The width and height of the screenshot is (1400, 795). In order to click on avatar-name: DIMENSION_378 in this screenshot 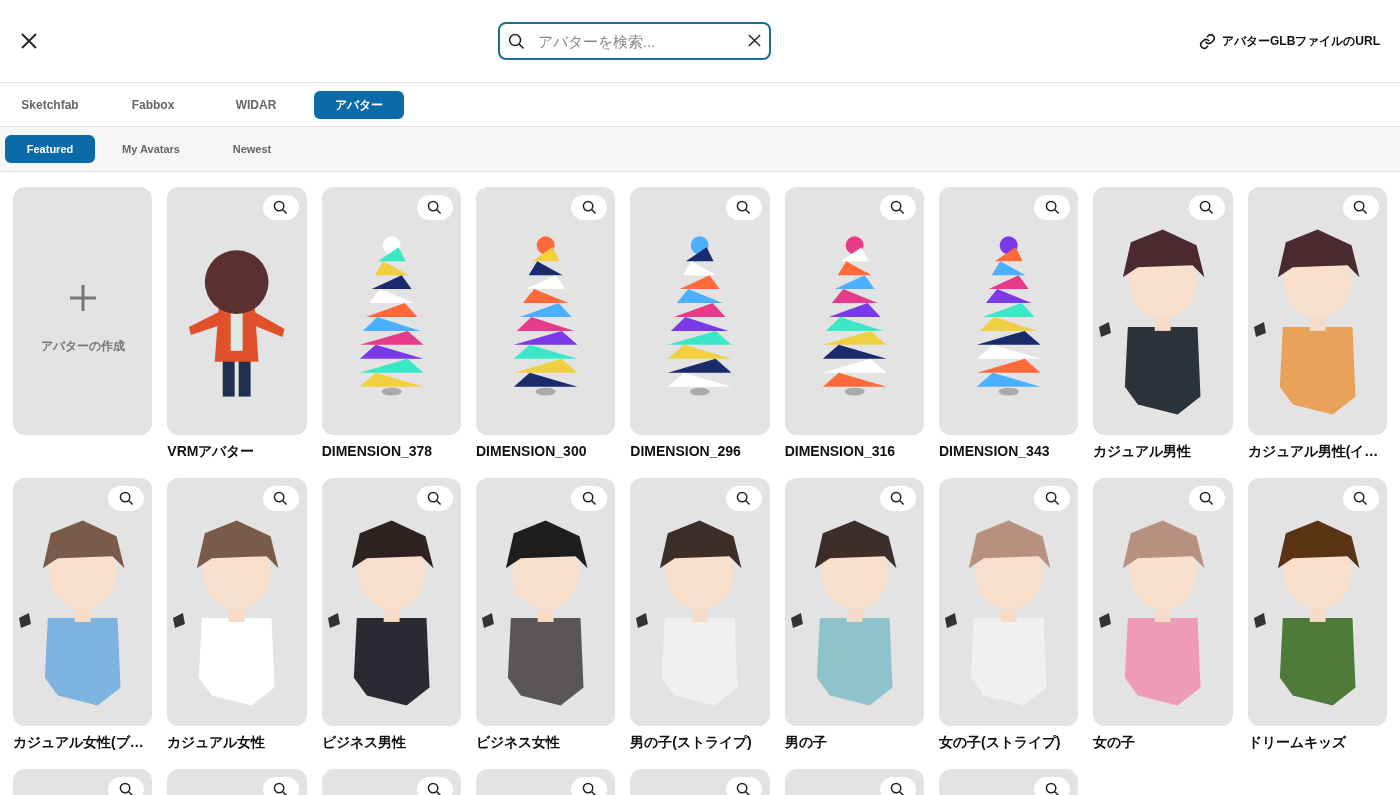, I will do `click(377, 451)`.